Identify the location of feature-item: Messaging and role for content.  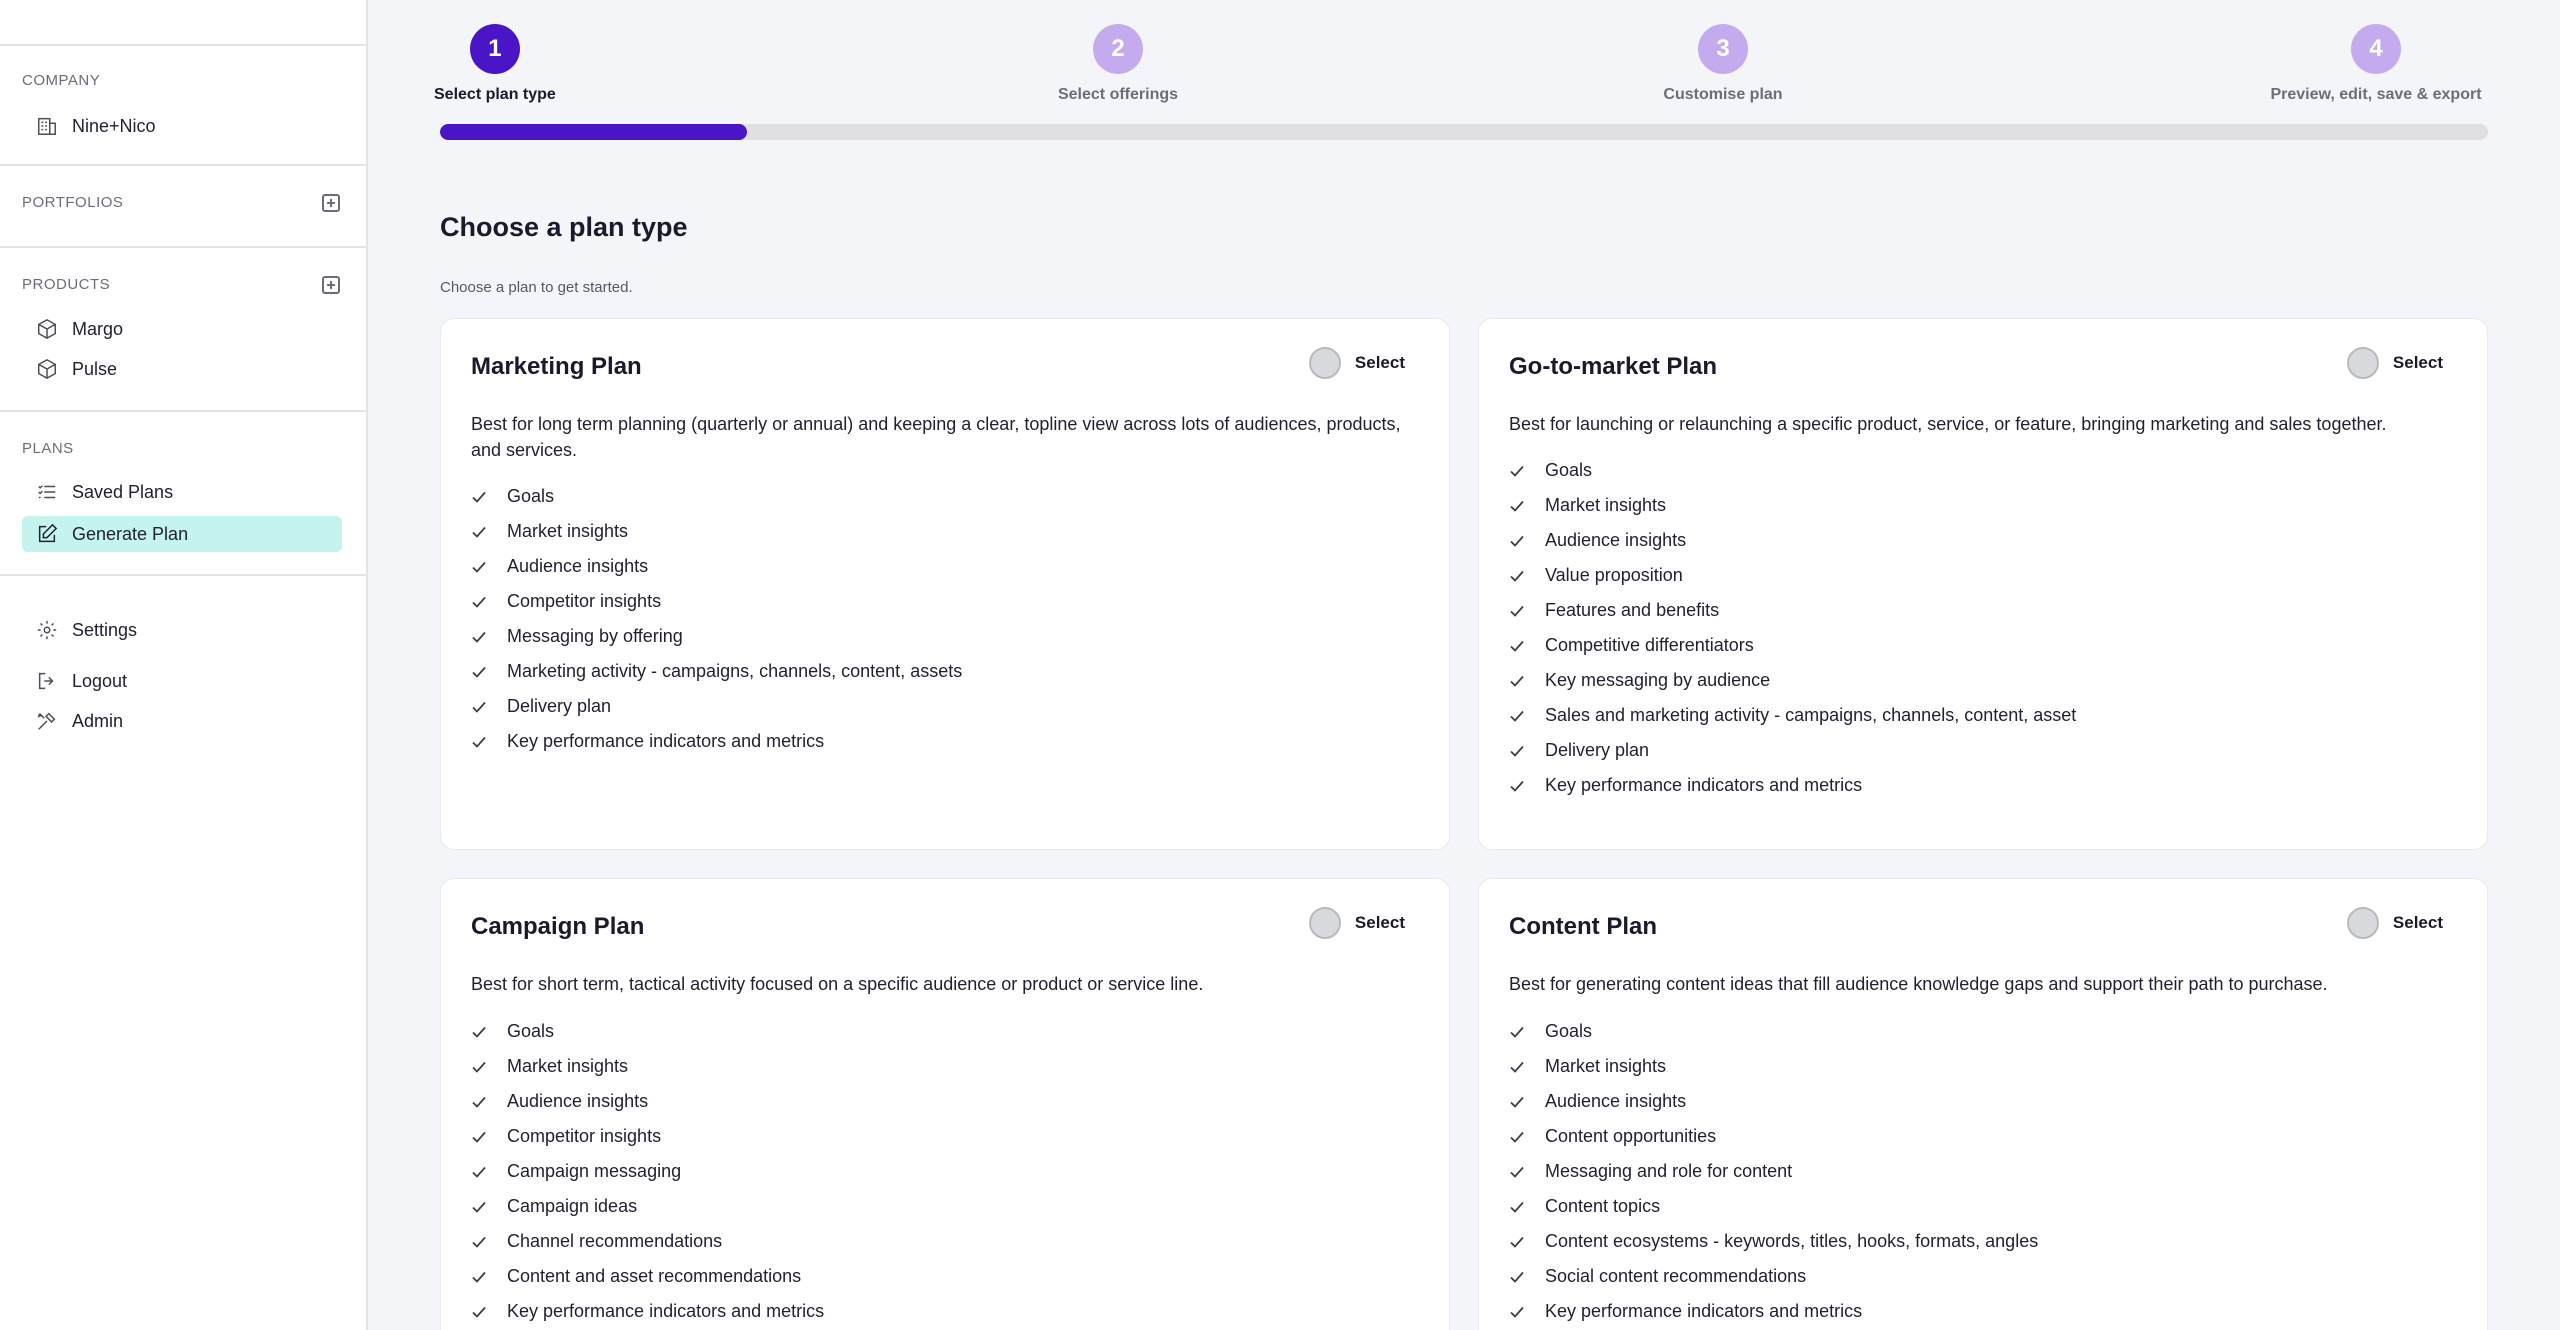
(1773, 1171).